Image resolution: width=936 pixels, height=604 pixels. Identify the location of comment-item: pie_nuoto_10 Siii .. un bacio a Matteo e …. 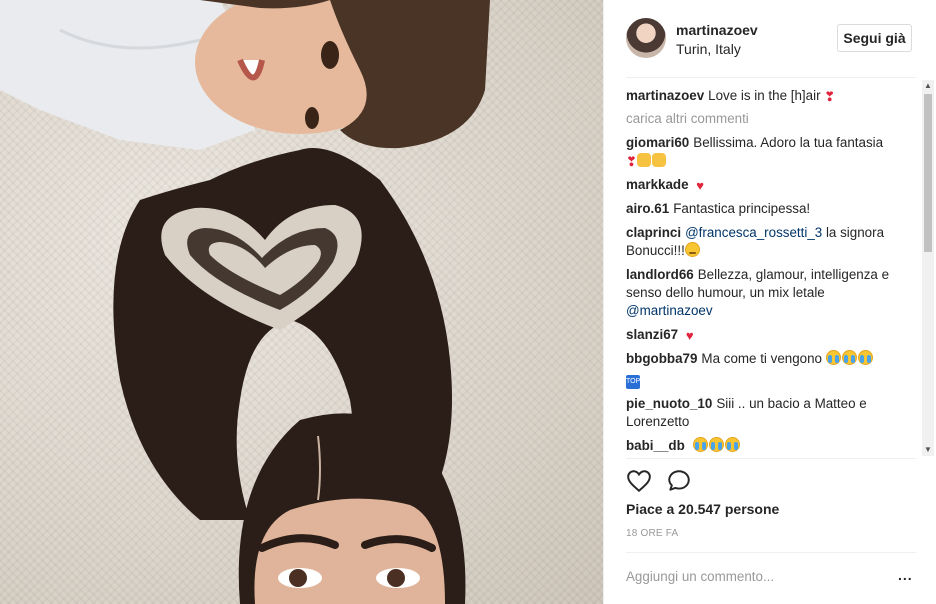
(770, 413).